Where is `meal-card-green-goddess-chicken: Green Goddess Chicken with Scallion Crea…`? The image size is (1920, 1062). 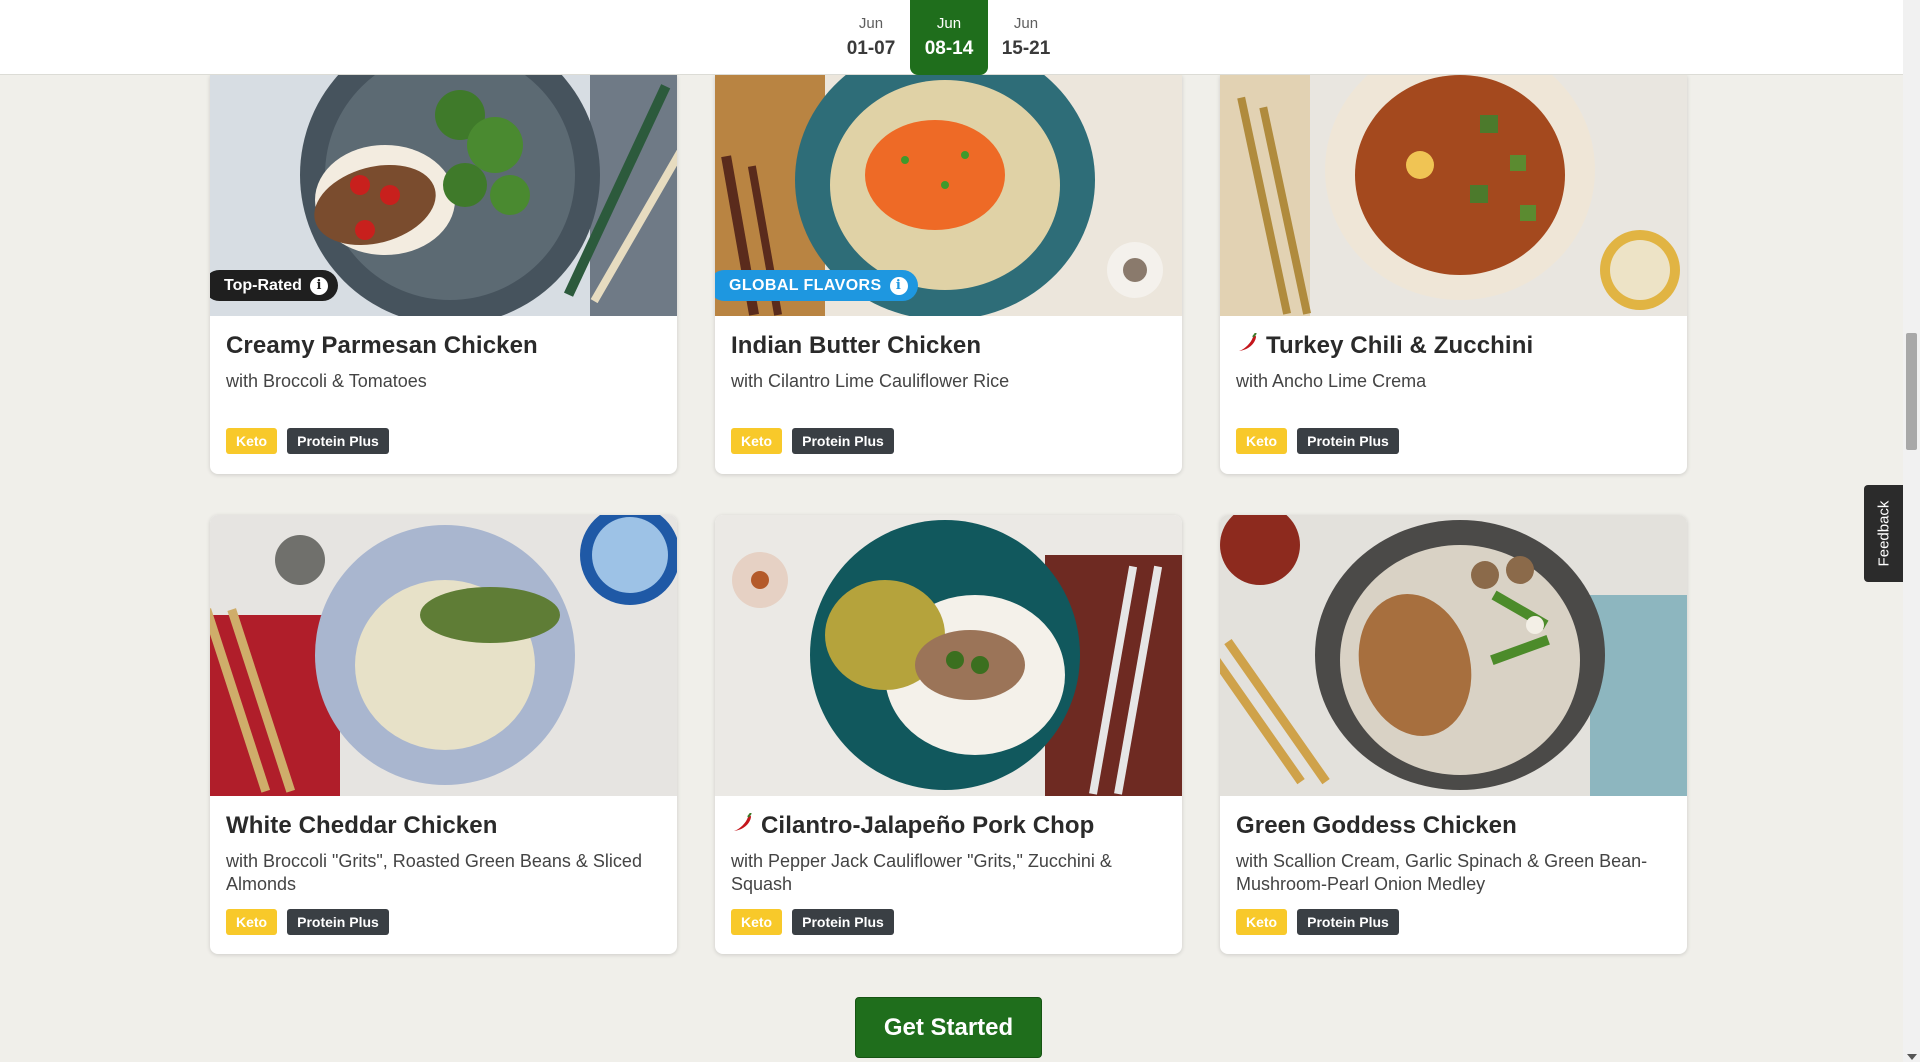 meal-card-green-goddess-chicken: Green Goddess Chicken with Scallion Crea… is located at coordinates (1453, 734).